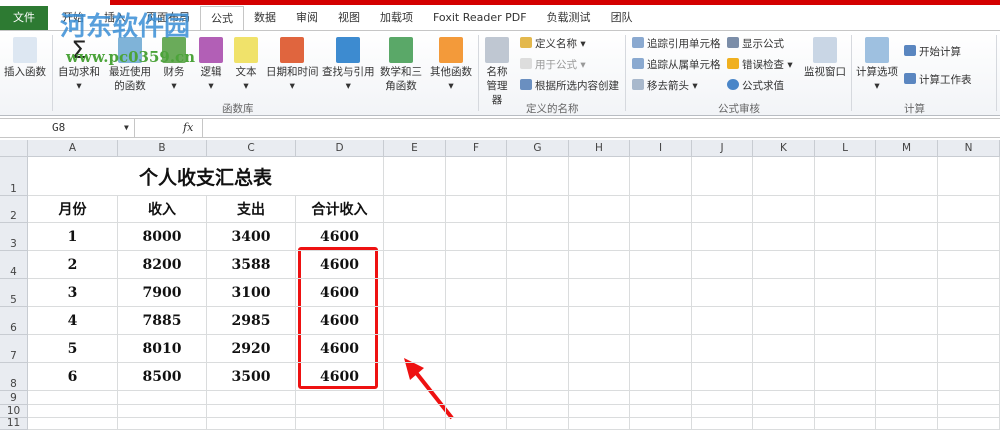 This screenshot has height=430, width=1000. What do you see at coordinates (206, 176) in the screenshot?
I see `sheet-title: 个人收支汇总表` at bounding box center [206, 176].